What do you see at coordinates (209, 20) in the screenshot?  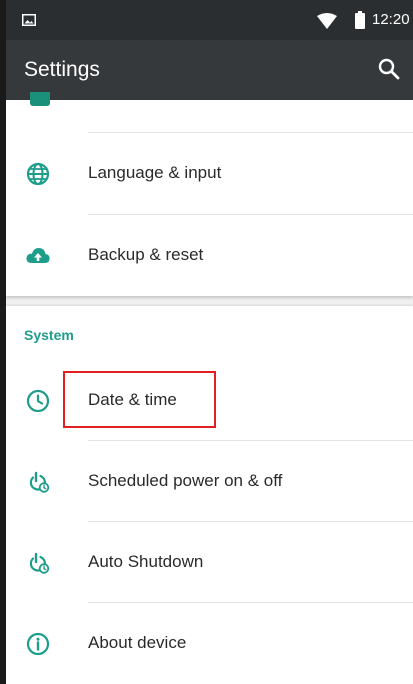 I see `status-bar: 12:20` at bounding box center [209, 20].